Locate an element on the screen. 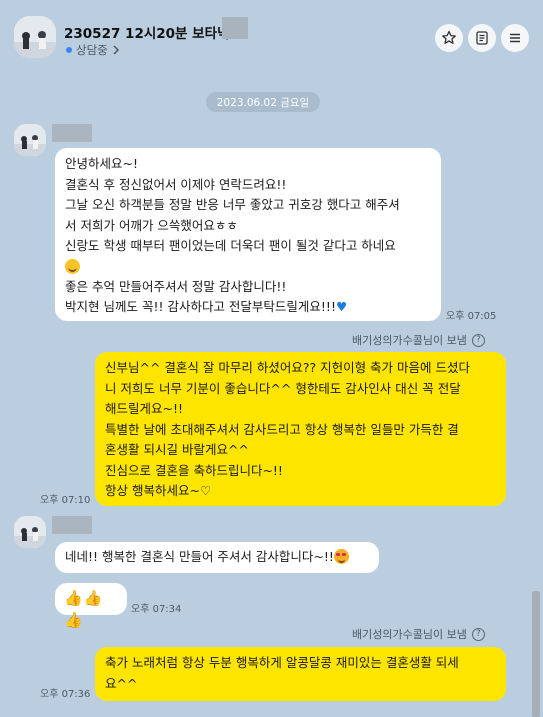  date-divider: 2023.06.02 금요일 is located at coordinates (263, 102).